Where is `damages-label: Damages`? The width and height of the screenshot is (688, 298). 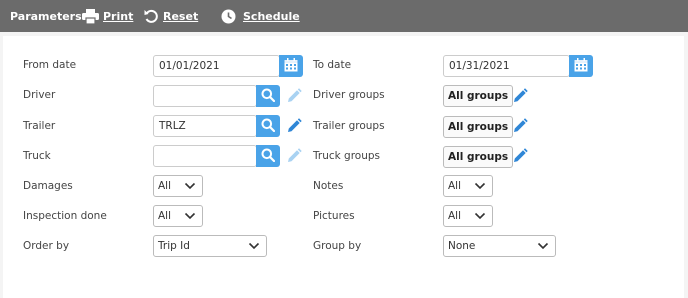 damages-label: Damages is located at coordinates (48, 186).